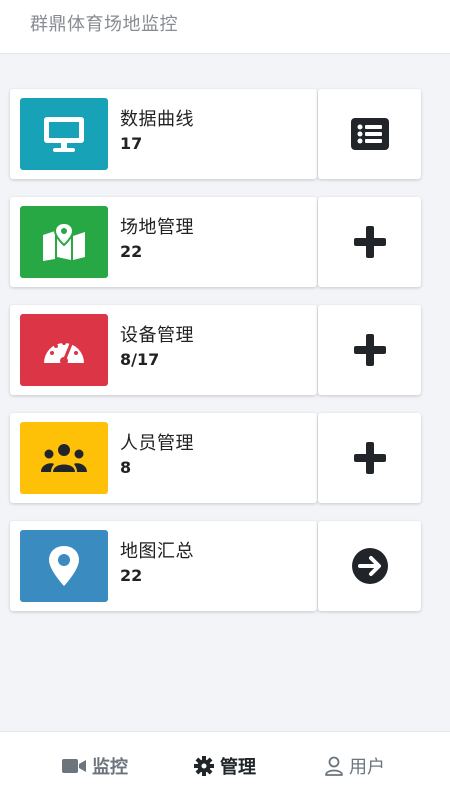  I want to click on go-to-map-button, so click(369, 566).